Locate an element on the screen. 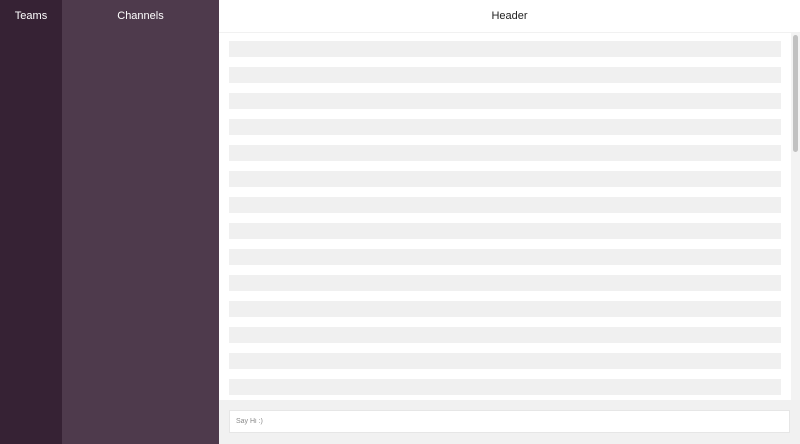 This screenshot has width=800, height=444. teams-title: Teams is located at coordinates (31, 16).